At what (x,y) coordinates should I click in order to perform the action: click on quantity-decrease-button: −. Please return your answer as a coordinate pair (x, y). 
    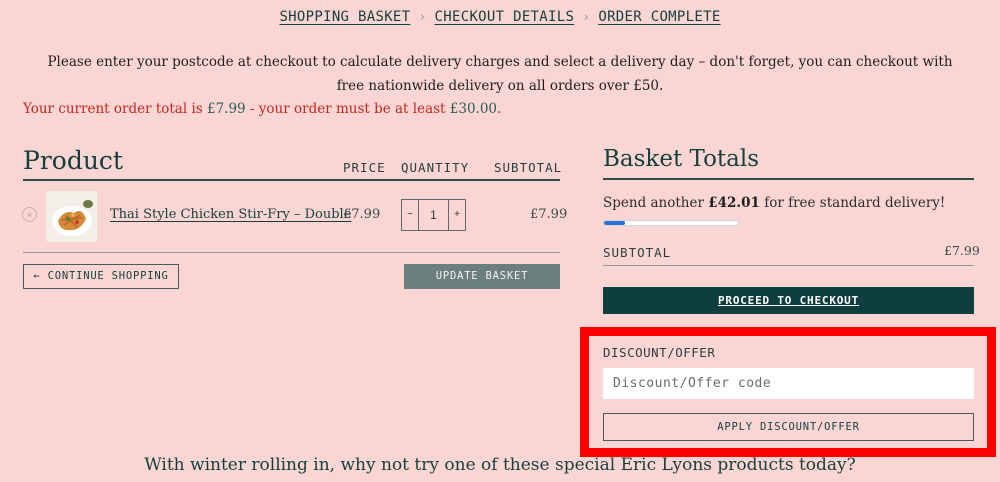
    Looking at the image, I should click on (410, 215).